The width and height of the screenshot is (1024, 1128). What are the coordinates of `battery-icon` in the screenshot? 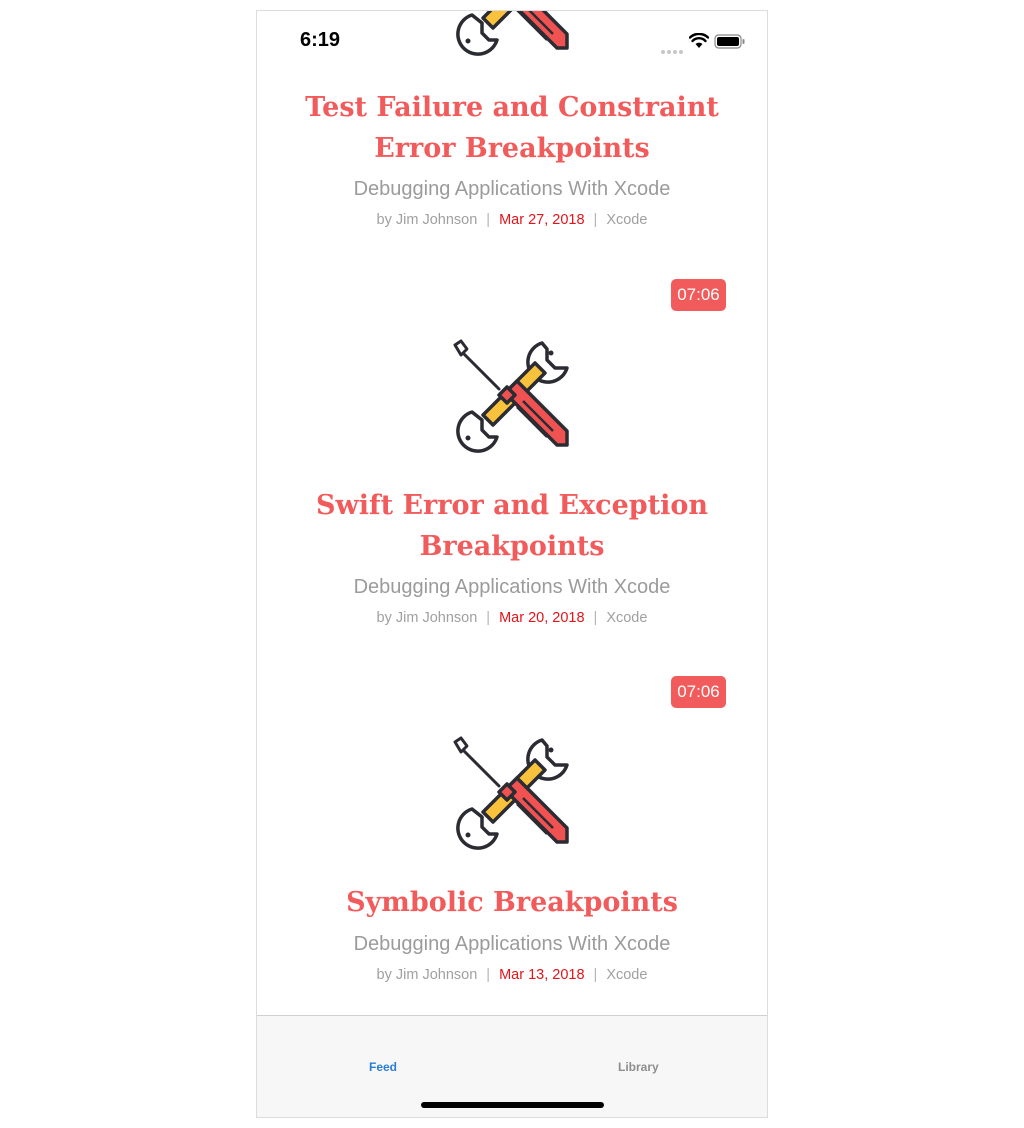 It's located at (729, 41).